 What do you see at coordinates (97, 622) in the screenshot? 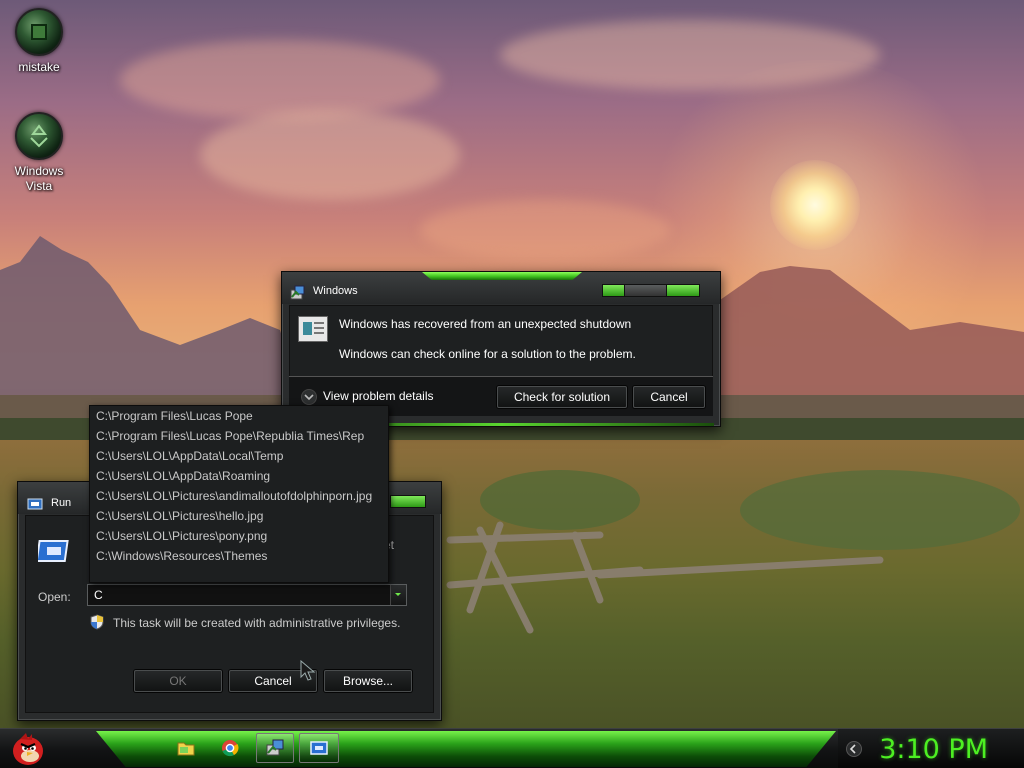
I see `shield-icon` at bounding box center [97, 622].